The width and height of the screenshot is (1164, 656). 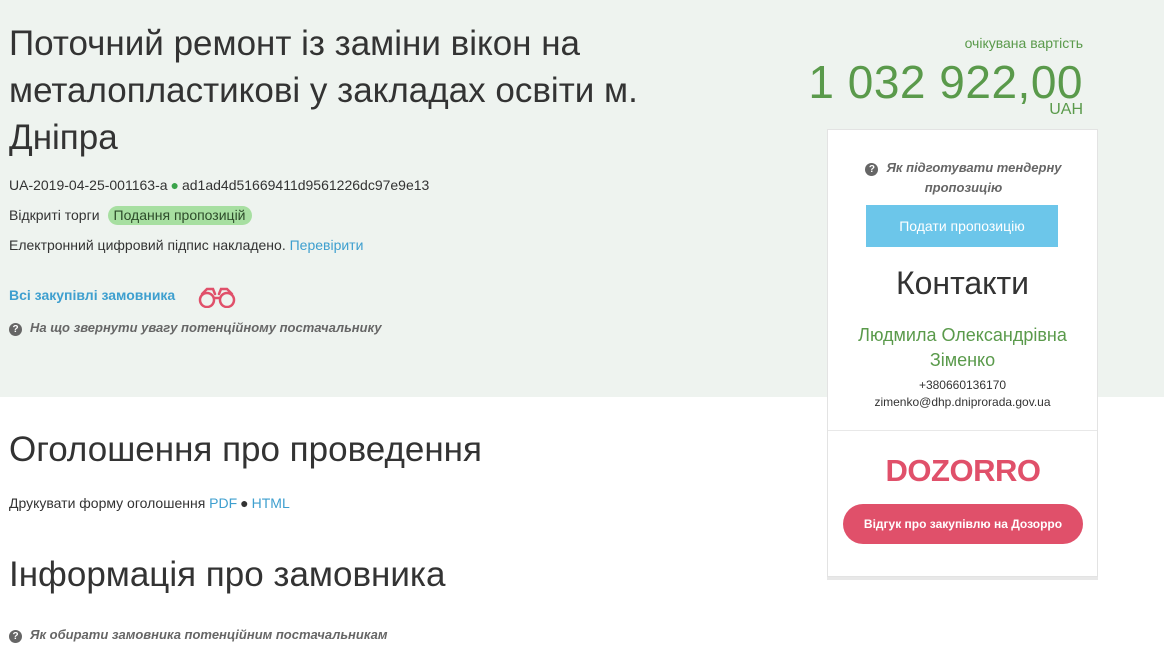 What do you see at coordinates (327, 245) in the screenshot?
I see `verify-signature-link: Перевірити` at bounding box center [327, 245].